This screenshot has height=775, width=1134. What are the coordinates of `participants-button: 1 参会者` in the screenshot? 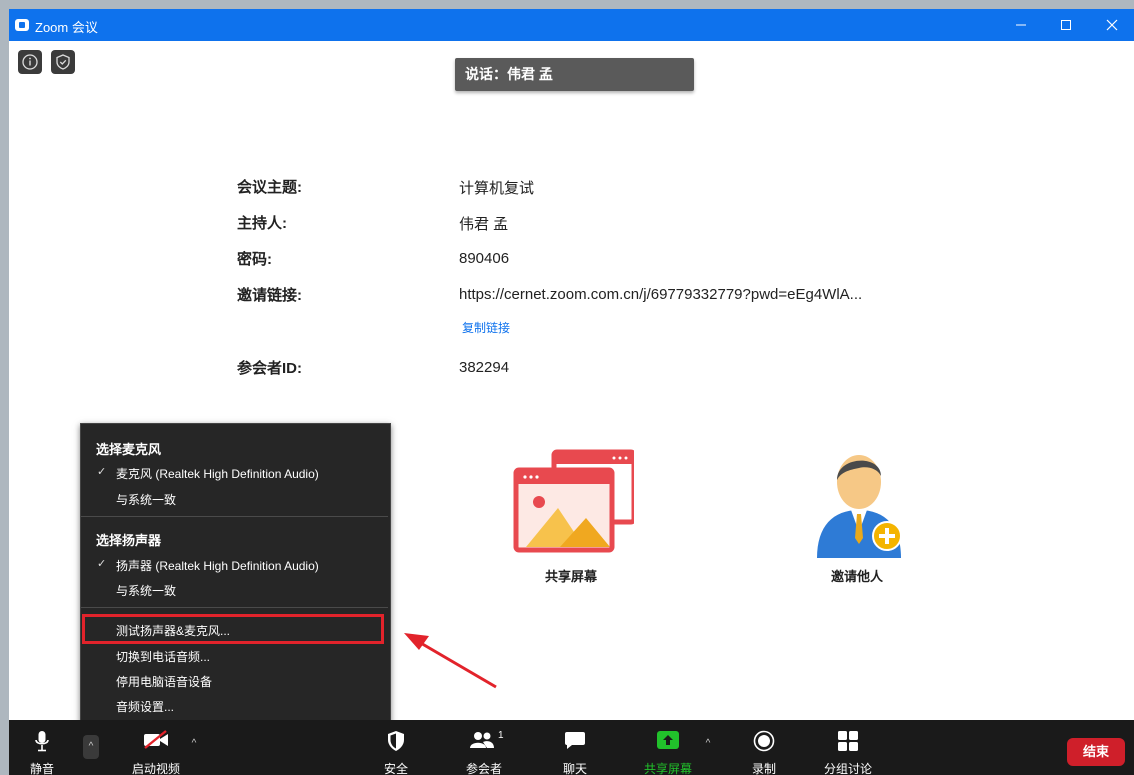 It's located at (484, 747).